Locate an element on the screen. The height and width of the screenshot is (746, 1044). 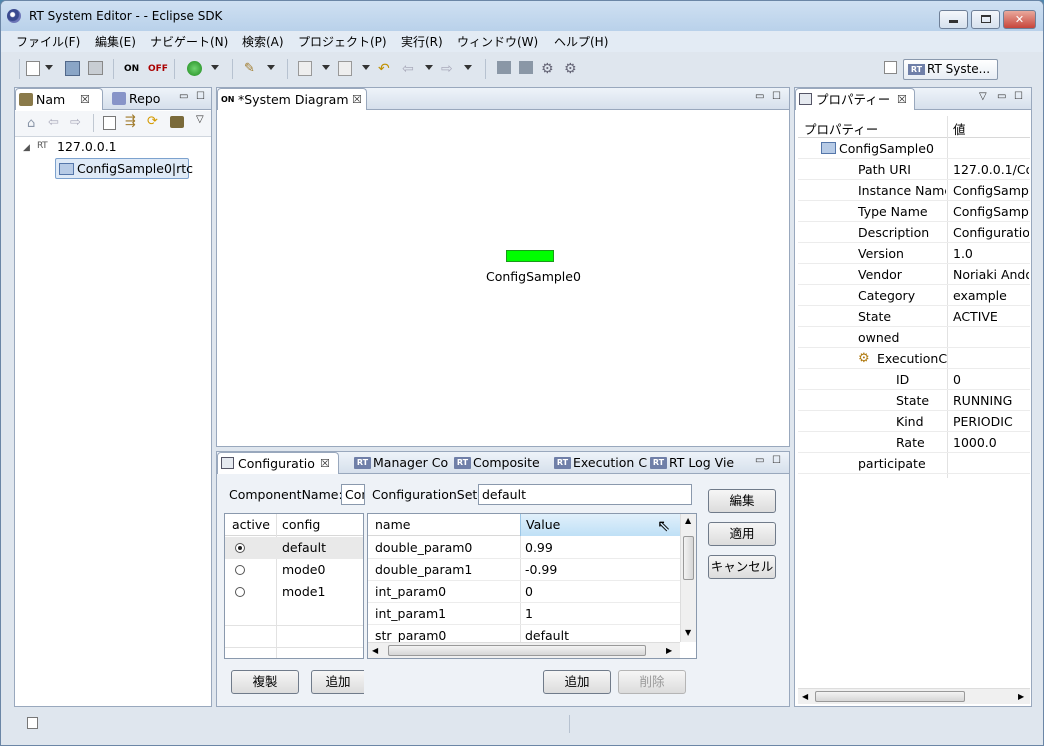
menu-search: 検索(A) is located at coordinates (263, 41).